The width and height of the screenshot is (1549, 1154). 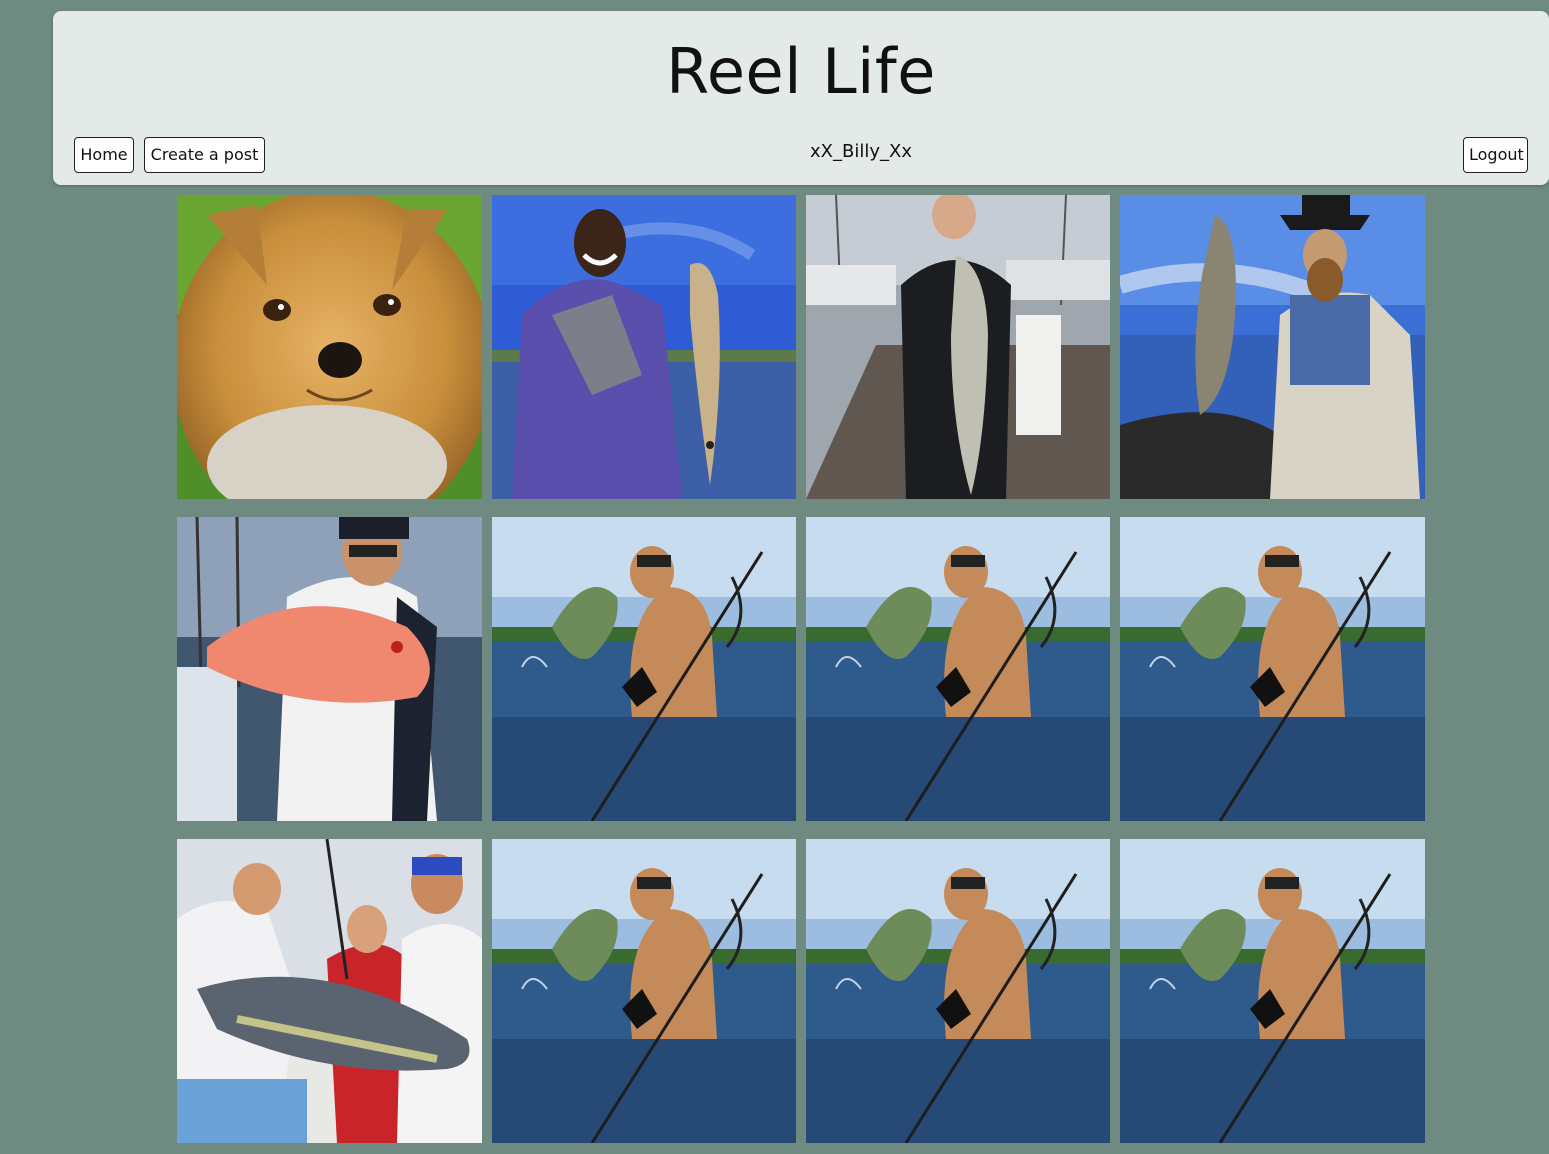 I want to click on yorkshire-terrier-photo, so click(x=329, y=347).